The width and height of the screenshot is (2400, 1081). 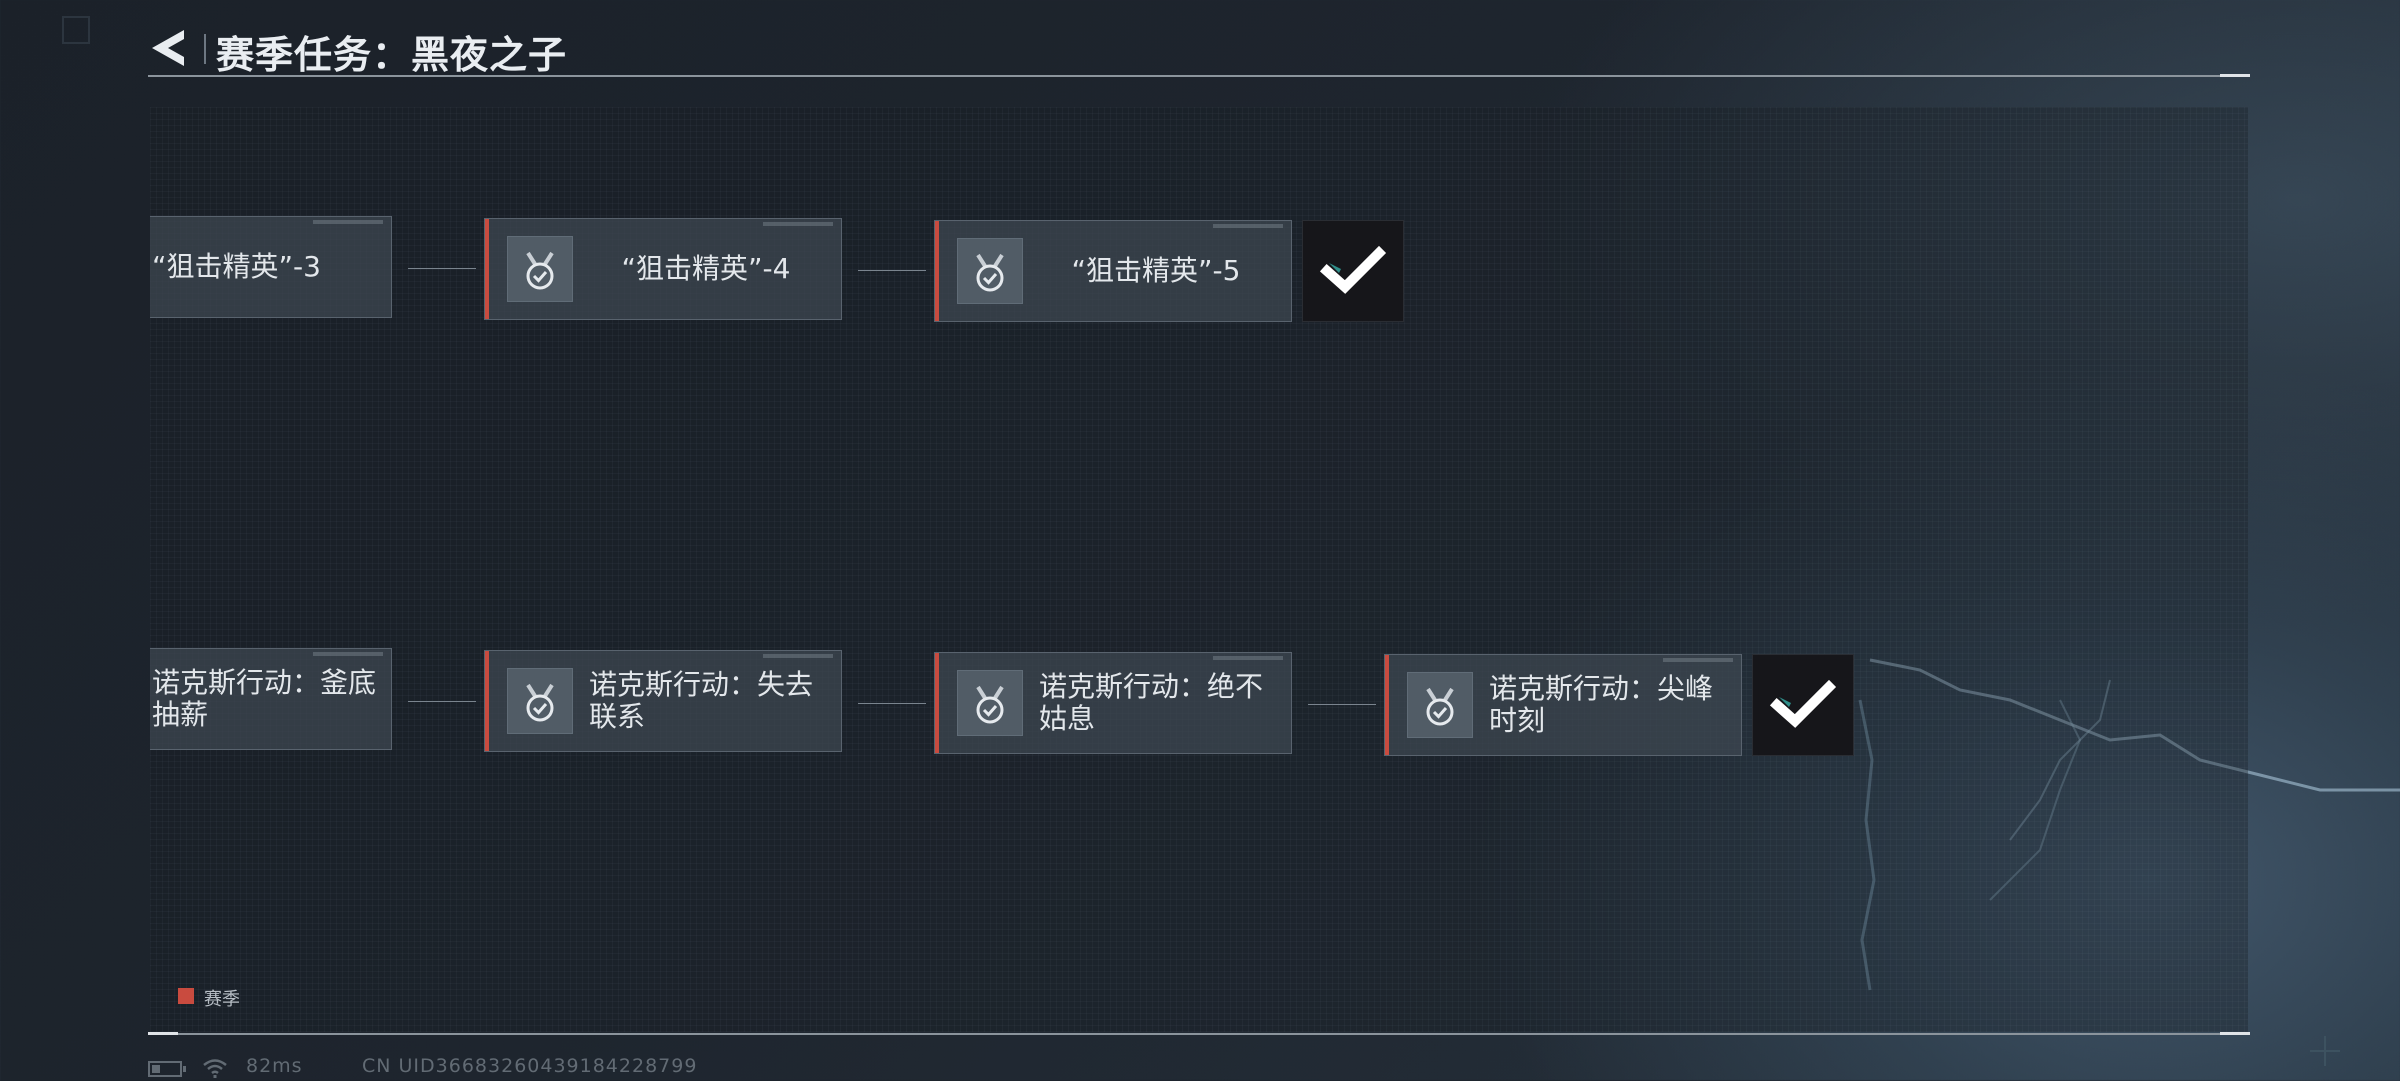 What do you see at coordinates (222, 999) in the screenshot?
I see `legend-label: 赛季` at bounding box center [222, 999].